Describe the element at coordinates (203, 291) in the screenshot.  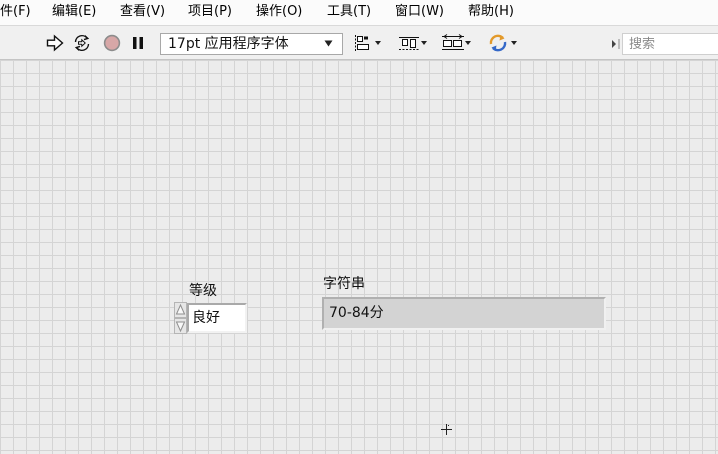
I see `grade-enum-label: 等级` at that location.